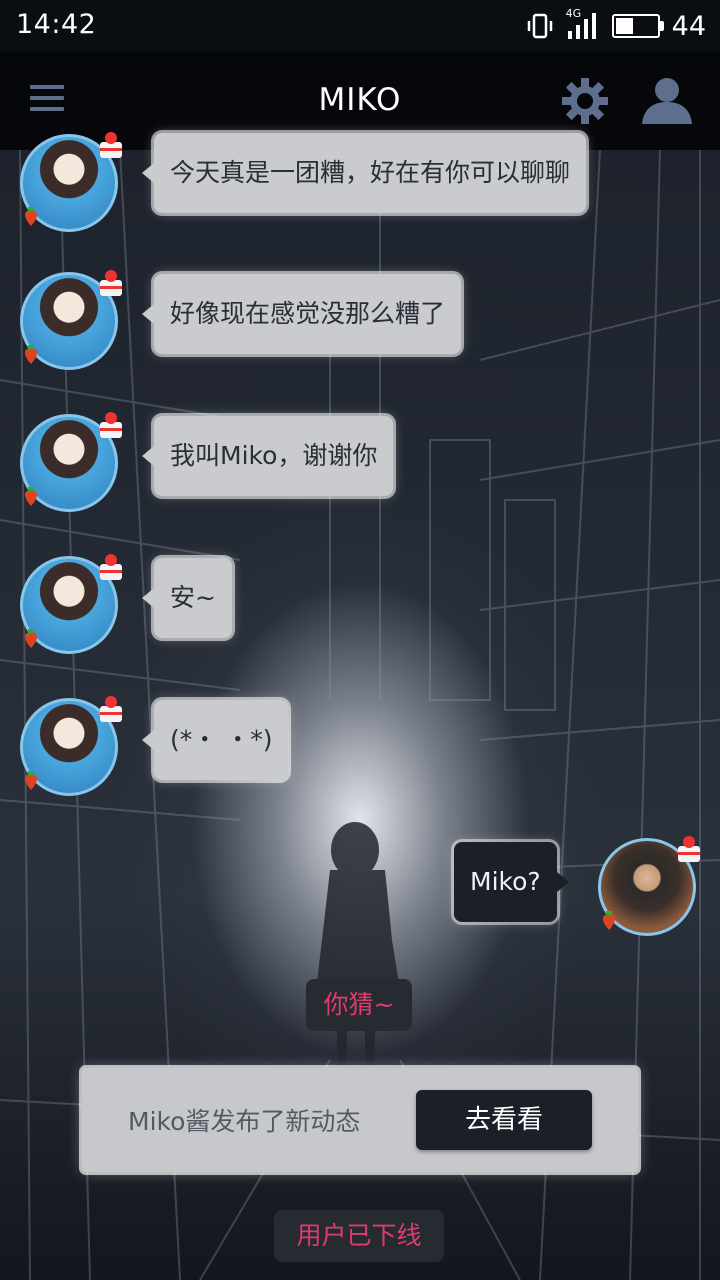  I want to click on message-bubble: 安~, so click(187, 598).